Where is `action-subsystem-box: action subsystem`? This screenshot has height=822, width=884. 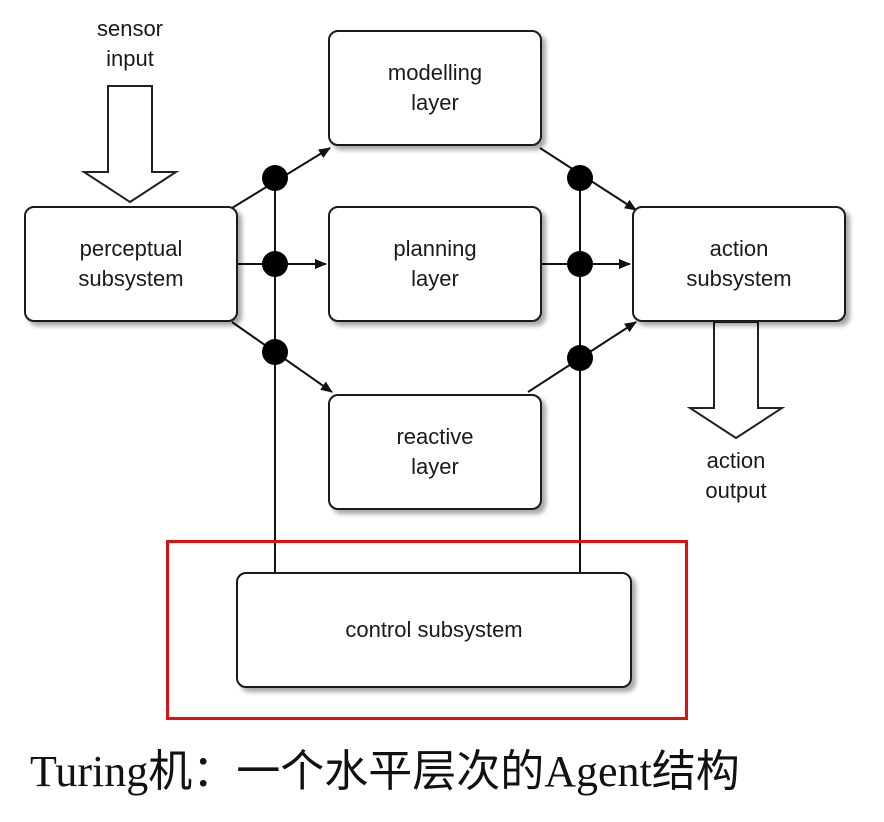
action-subsystem-box: action subsystem is located at coordinates (739, 264).